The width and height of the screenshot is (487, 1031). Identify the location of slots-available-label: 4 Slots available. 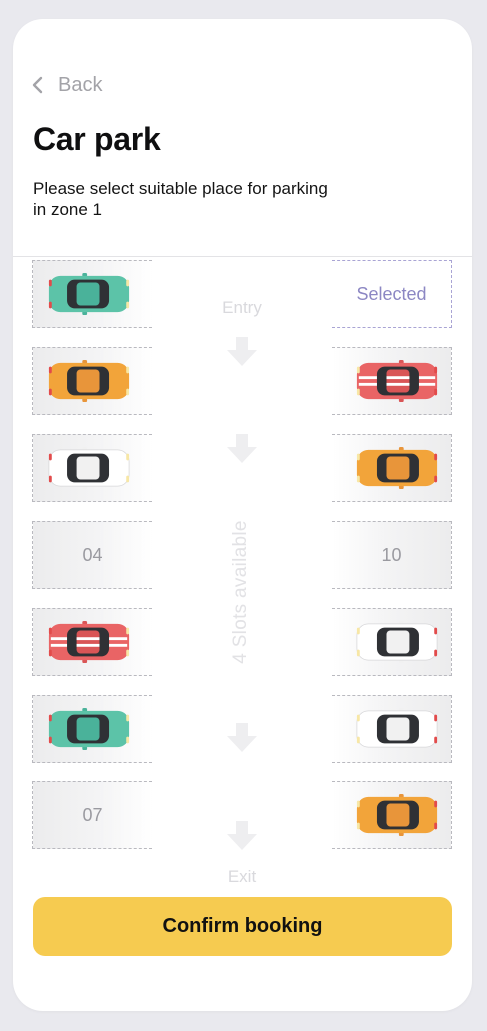
(240, 592).